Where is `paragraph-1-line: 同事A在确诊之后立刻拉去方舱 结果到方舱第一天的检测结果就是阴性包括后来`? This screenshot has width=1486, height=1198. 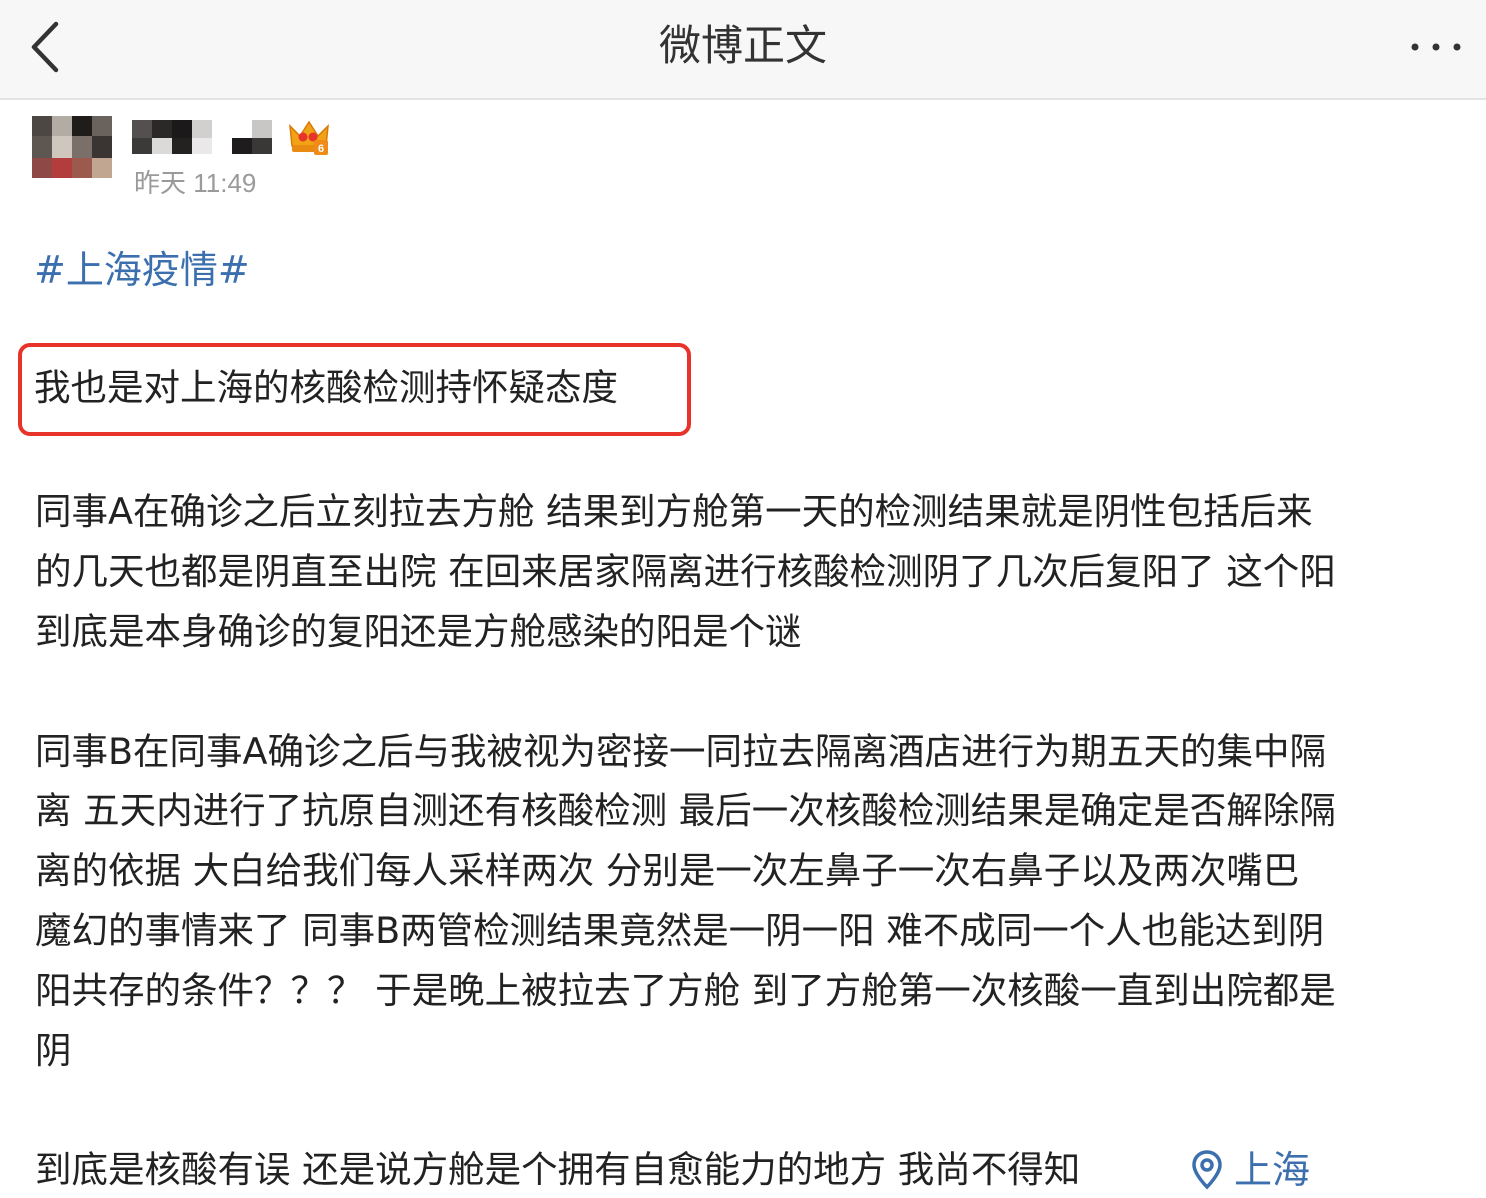 paragraph-1-line: 同事A在确诊之后立刻拉去方舱 结果到方舱第一天的检测结果就是阴性包括后来 is located at coordinates (674, 511).